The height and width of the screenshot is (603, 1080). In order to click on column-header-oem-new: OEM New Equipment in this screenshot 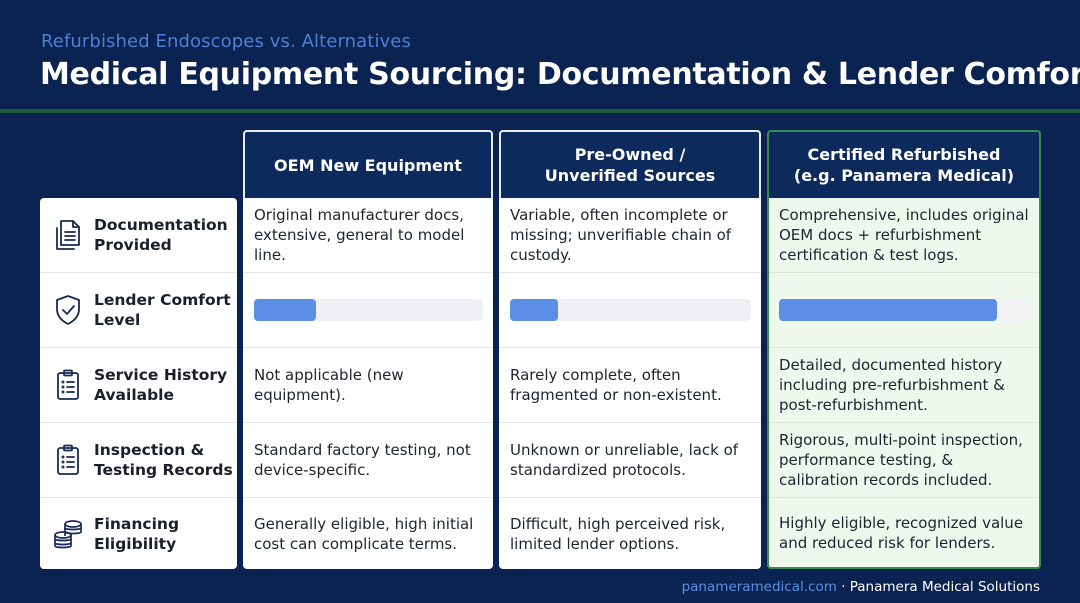, I will do `click(368, 164)`.